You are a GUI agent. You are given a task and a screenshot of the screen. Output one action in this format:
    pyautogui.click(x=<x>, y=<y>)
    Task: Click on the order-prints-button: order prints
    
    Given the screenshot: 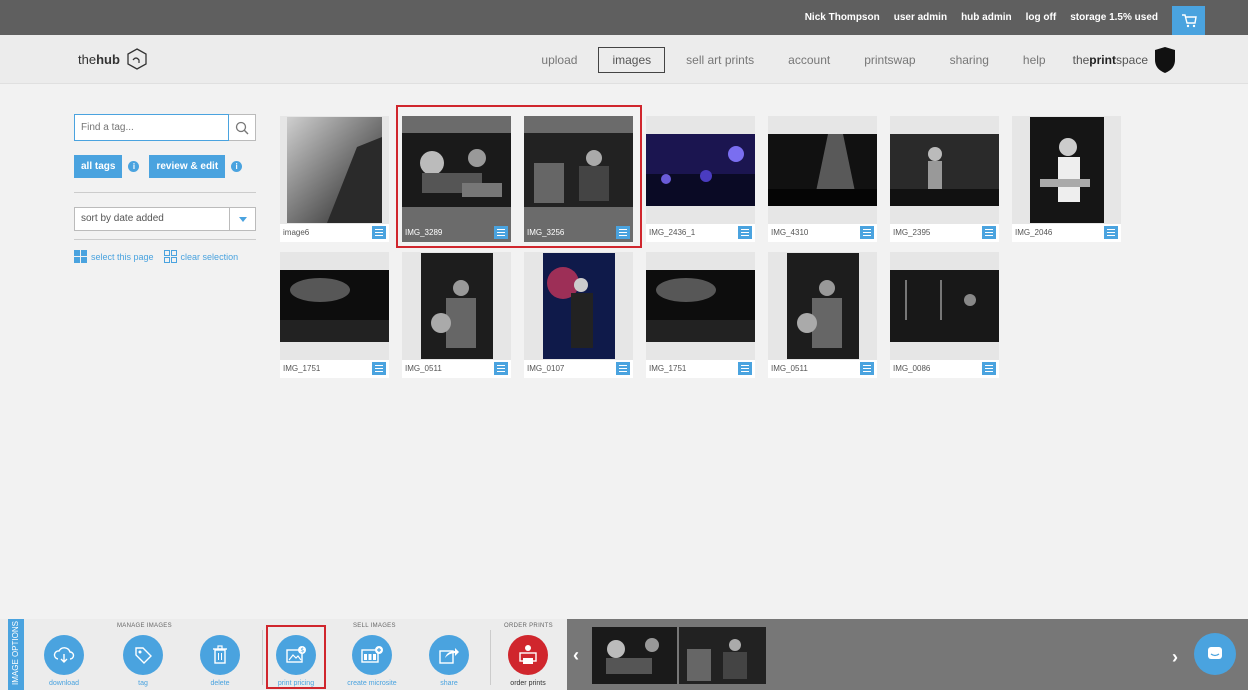 What is the action you would take?
    pyautogui.click(x=528, y=661)
    